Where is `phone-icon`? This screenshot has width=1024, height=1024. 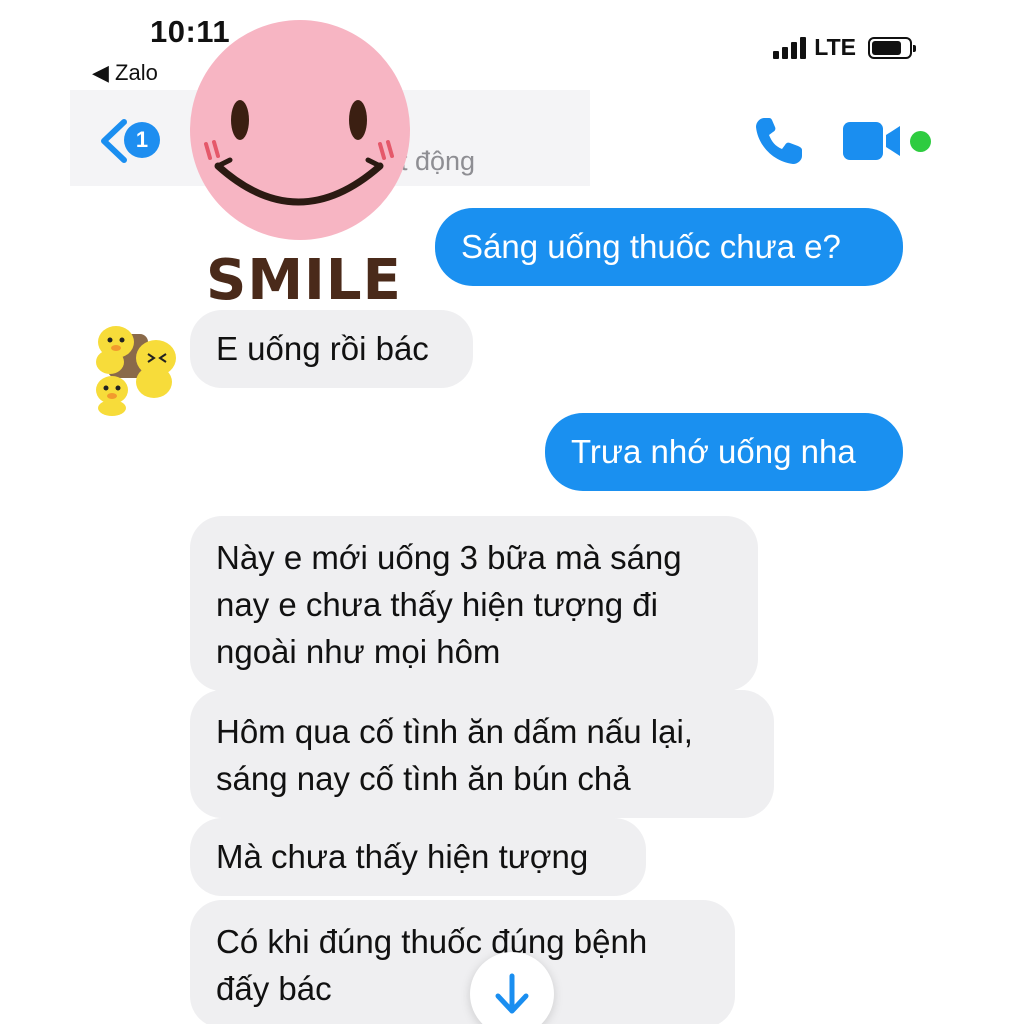 phone-icon is located at coordinates (779, 141).